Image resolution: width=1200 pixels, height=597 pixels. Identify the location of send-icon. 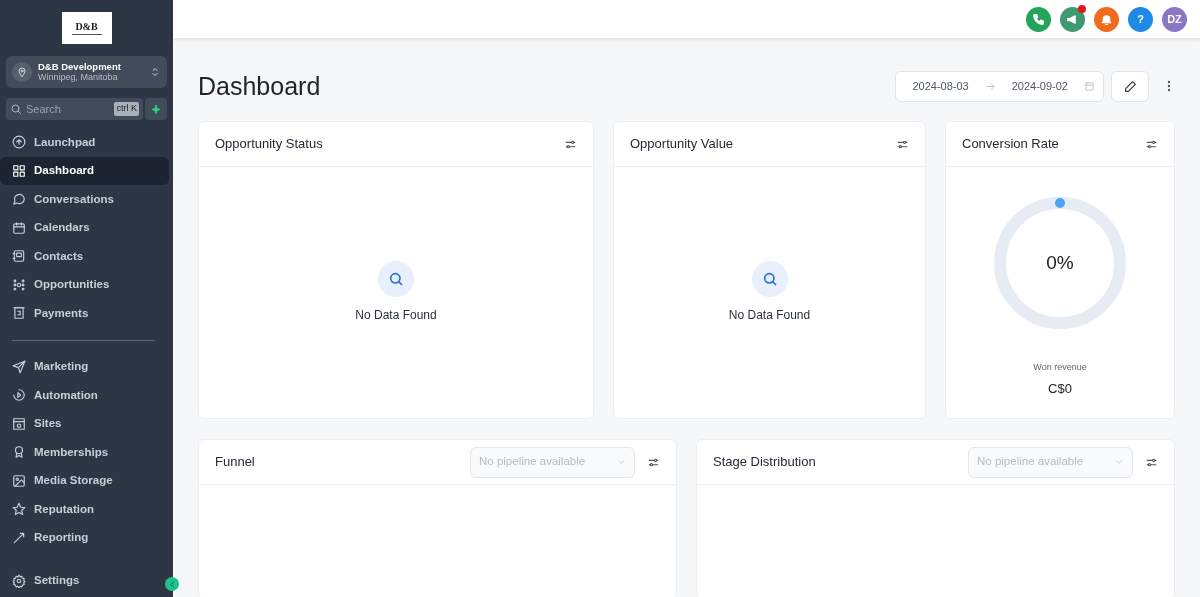
(19, 366).